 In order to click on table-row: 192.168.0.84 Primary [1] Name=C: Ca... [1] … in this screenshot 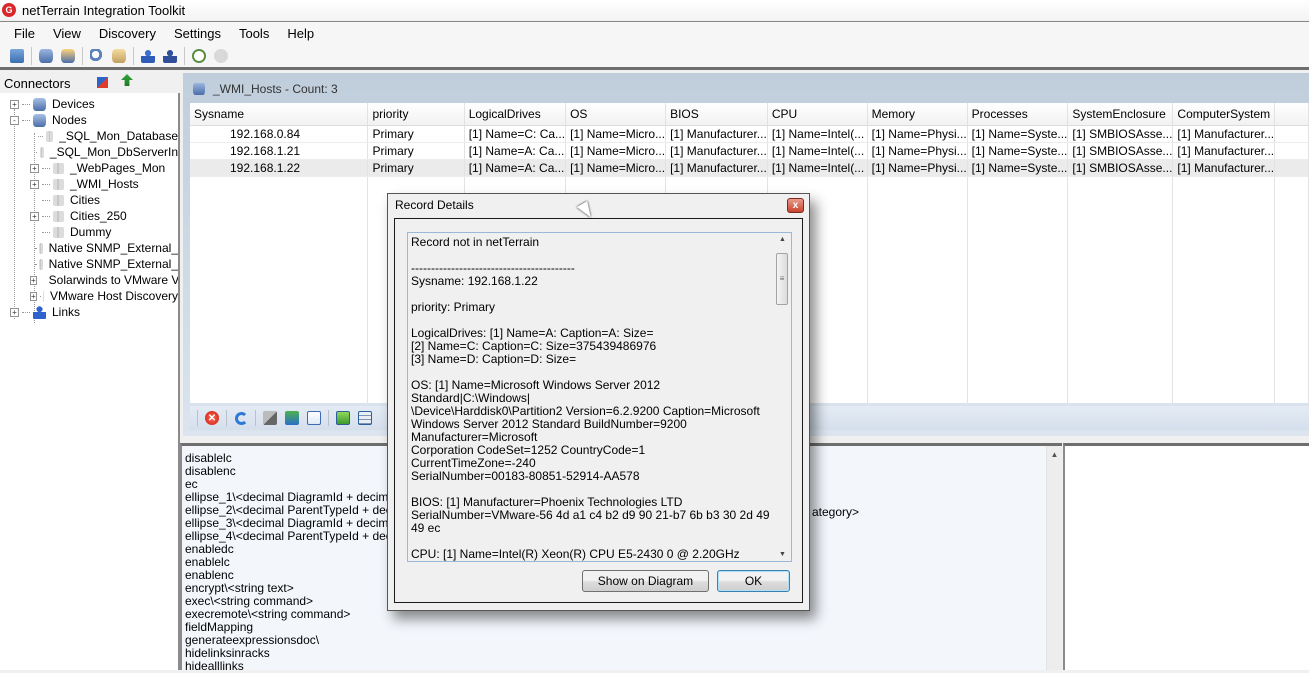, I will do `click(749, 134)`.